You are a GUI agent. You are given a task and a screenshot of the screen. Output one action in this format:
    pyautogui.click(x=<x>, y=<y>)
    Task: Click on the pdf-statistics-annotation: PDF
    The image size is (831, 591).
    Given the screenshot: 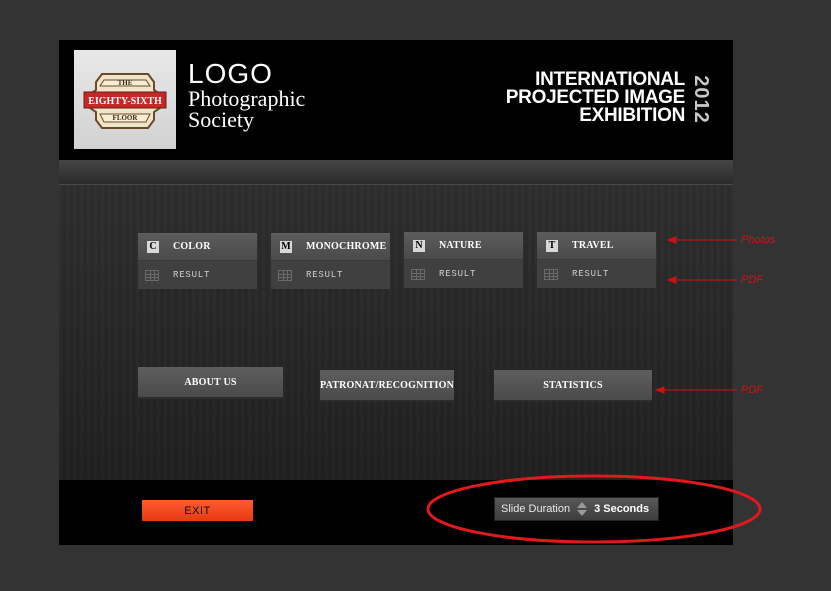 What is the action you would take?
    pyautogui.click(x=752, y=390)
    